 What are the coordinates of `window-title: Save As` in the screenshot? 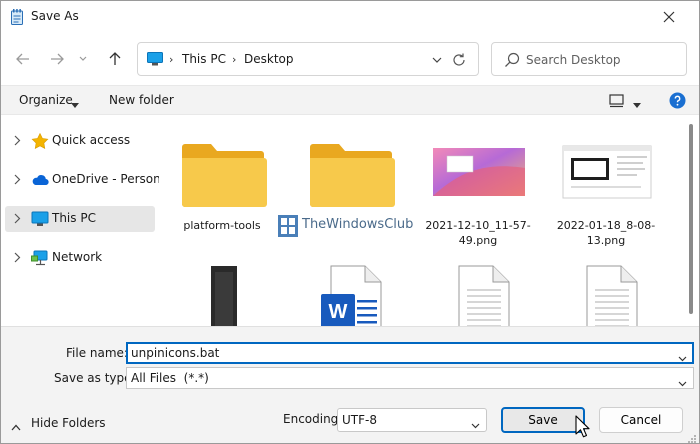 It's located at (55, 16).